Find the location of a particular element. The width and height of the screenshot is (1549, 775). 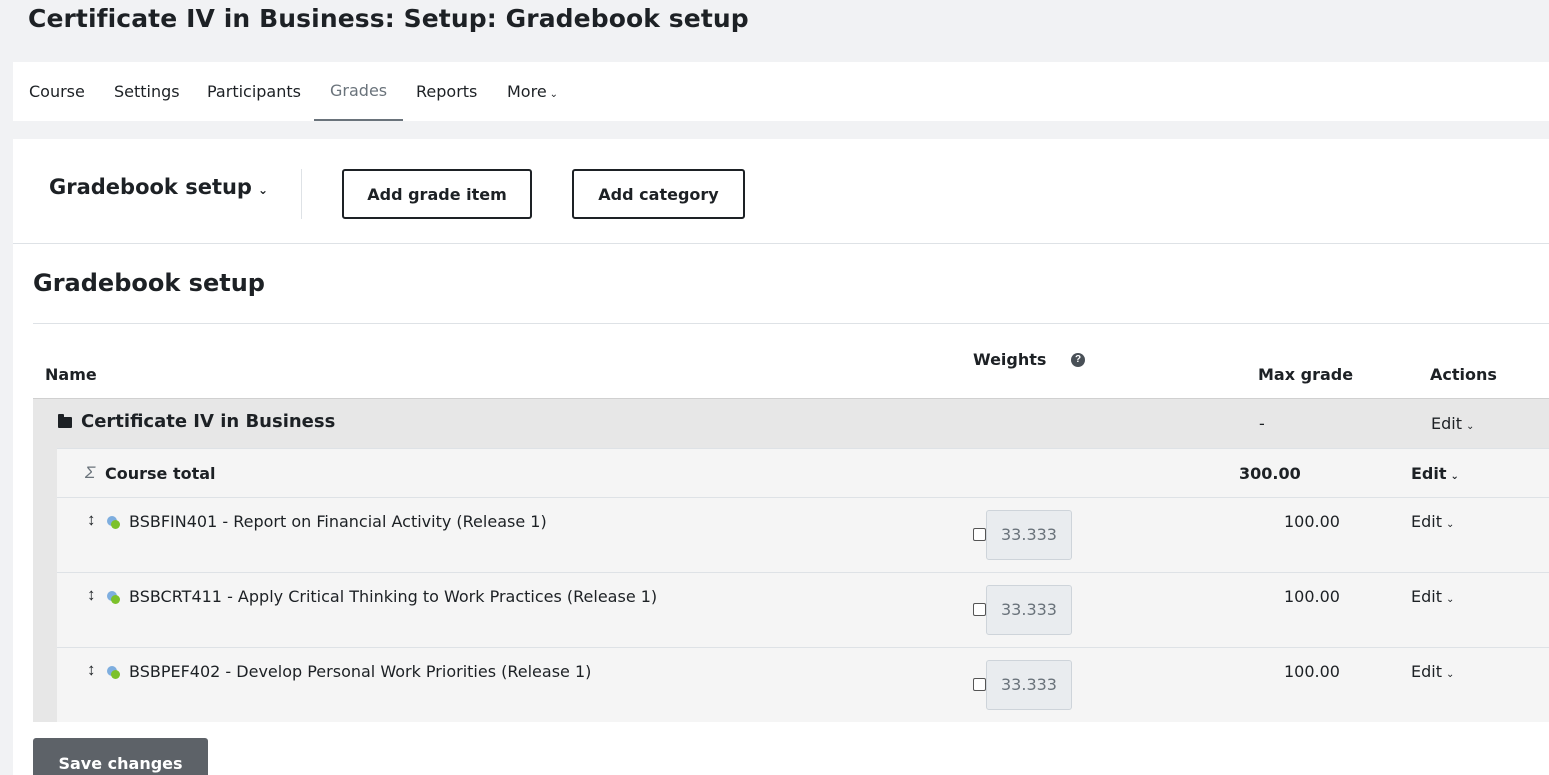

category-name: Certificate IV in Business is located at coordinates (208, 421).